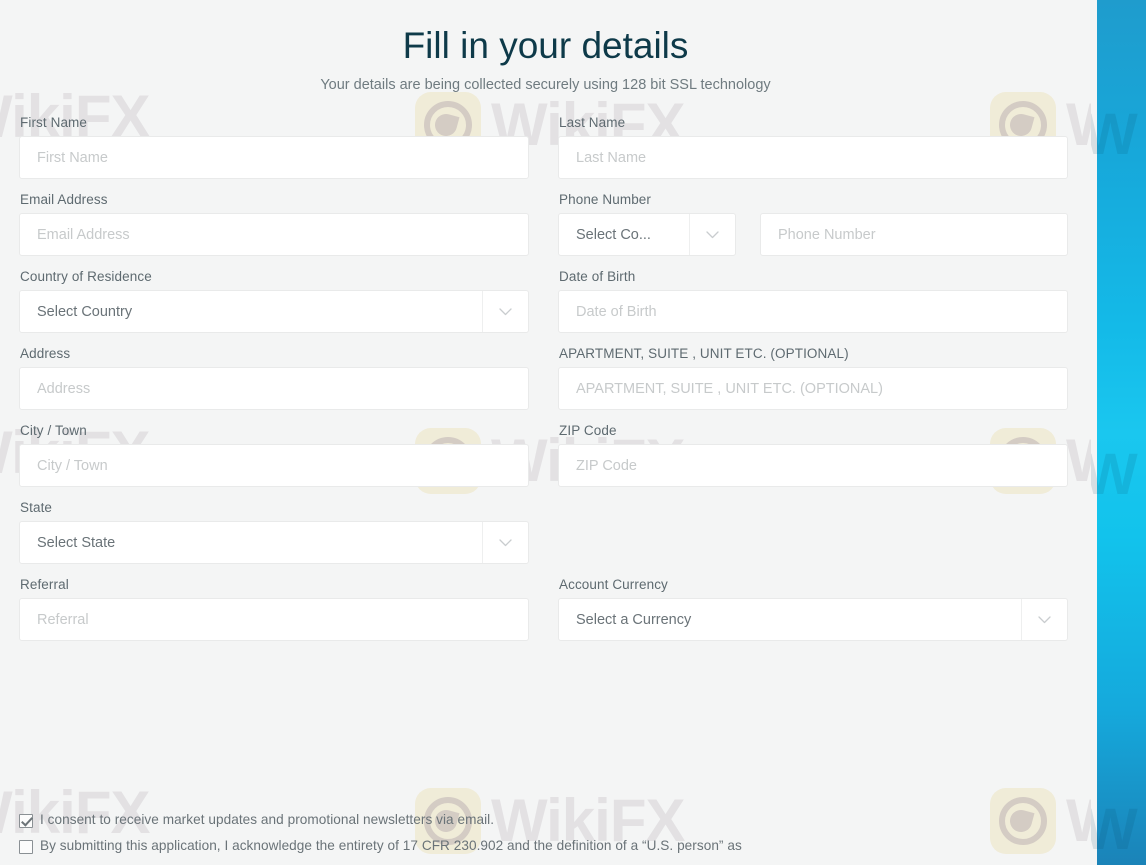 The height and width of the screenshot is (865, 1146). I want to click on field-referral: Referral Referral, so click(274, 609).